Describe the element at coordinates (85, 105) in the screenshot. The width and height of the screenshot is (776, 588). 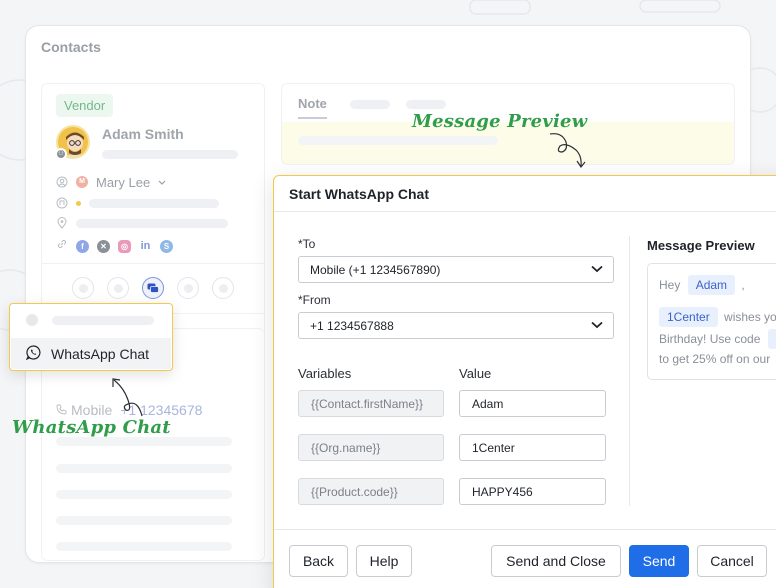
I see `vendor-badge: Vendor` at that location.